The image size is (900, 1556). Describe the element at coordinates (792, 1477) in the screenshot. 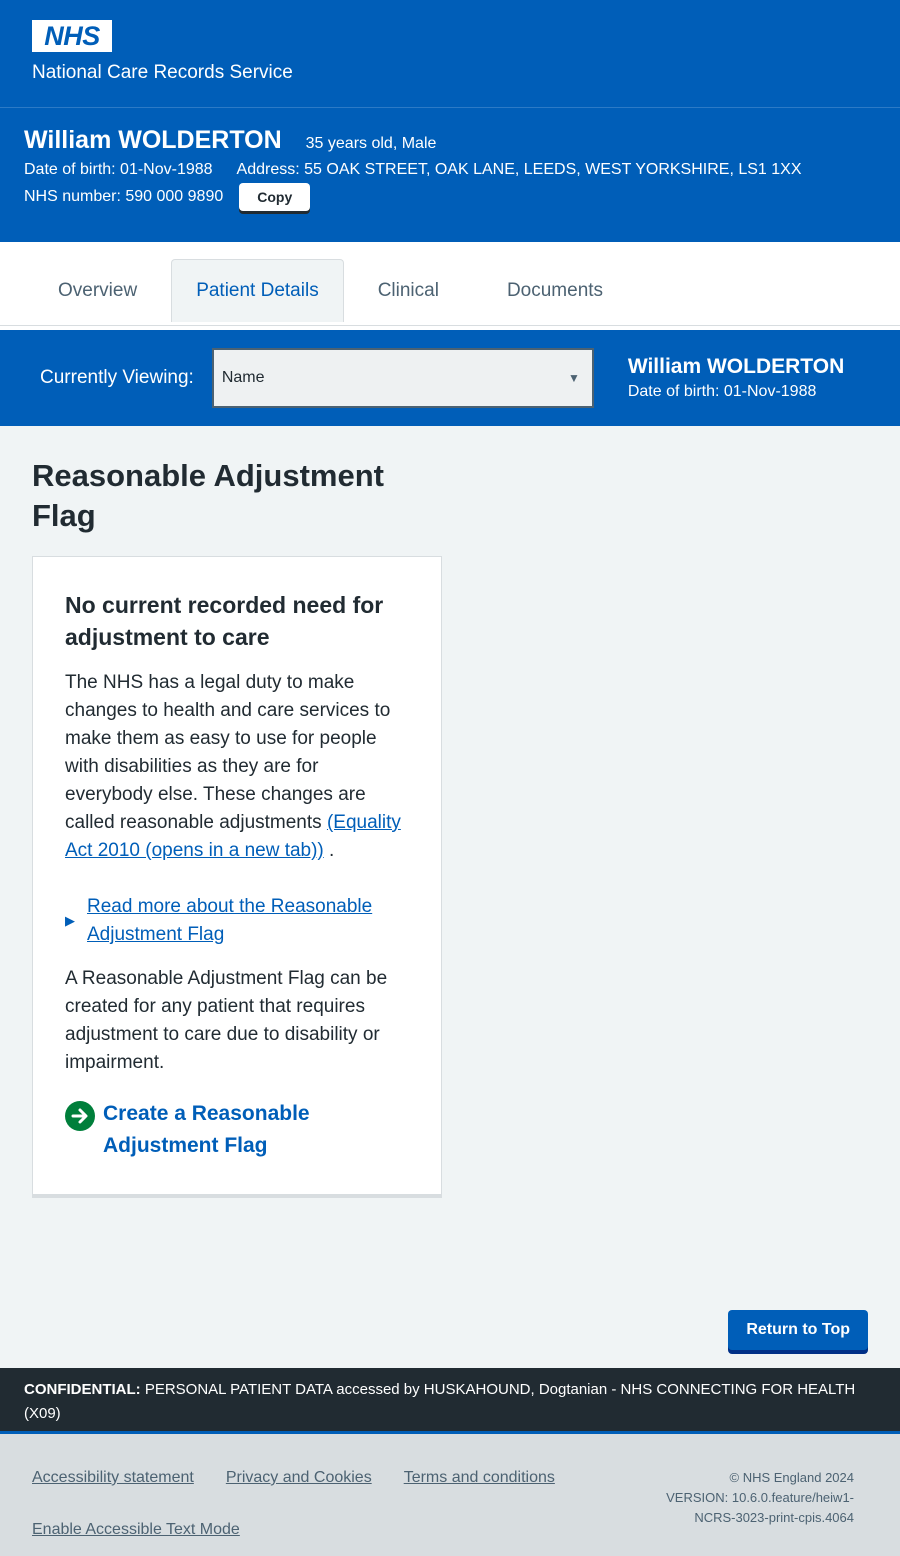

I see `copyright: © NHS England 2024` at that location.